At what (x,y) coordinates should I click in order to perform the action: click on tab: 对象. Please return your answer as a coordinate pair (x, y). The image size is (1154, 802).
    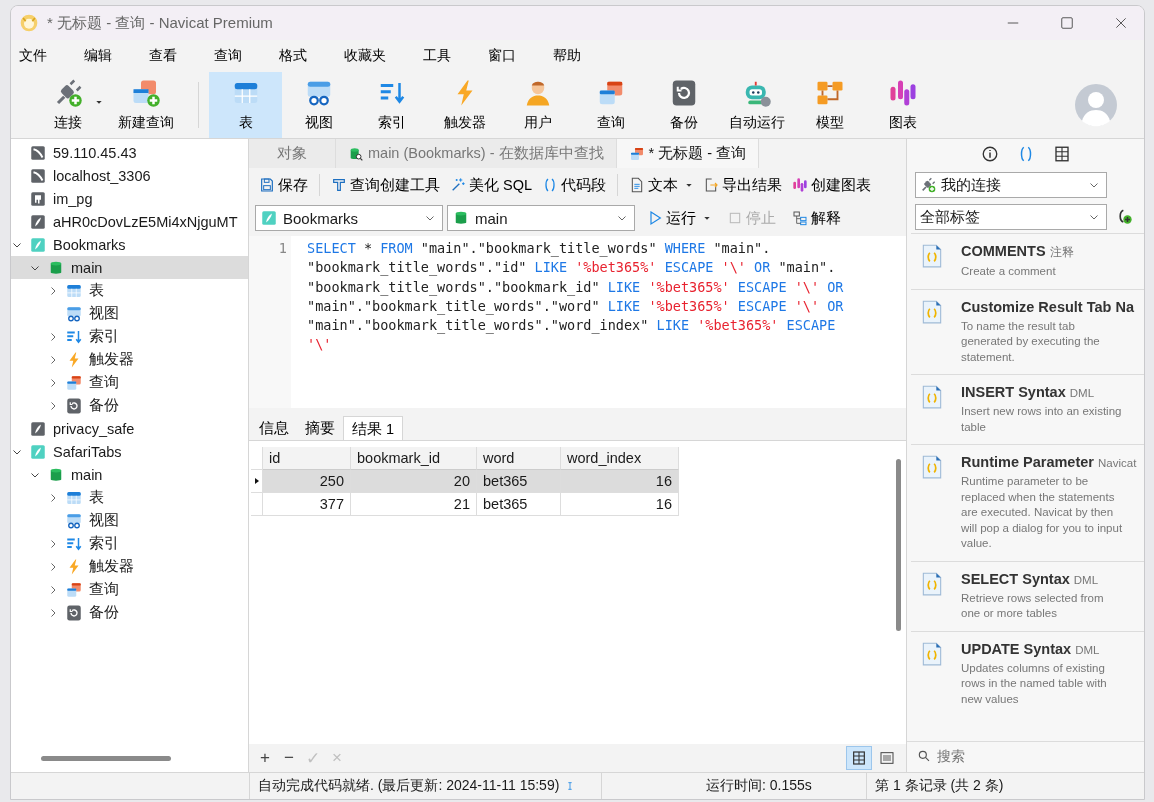
    Looking at the image, I should click on (292, 153).